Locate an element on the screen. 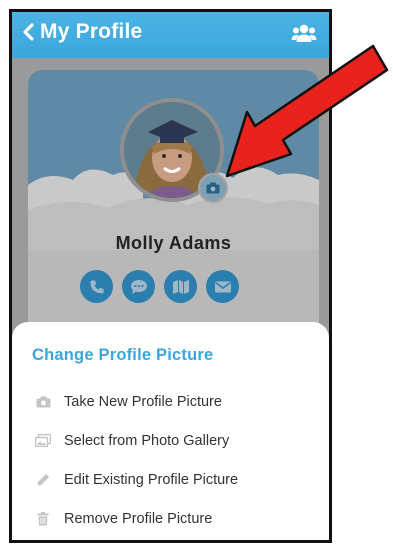 Image resolution: width=393 pixels, height=548 pixels. call-button is located at coordinates (96, 286).